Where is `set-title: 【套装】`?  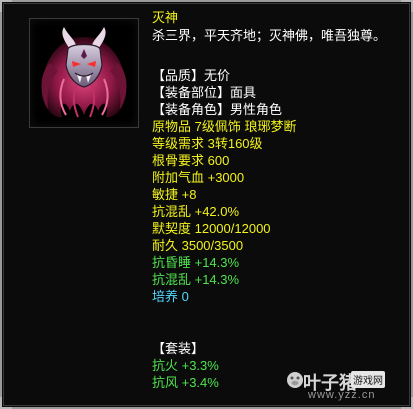 set-title: 【套装】 is located at coordinates (178, 348).